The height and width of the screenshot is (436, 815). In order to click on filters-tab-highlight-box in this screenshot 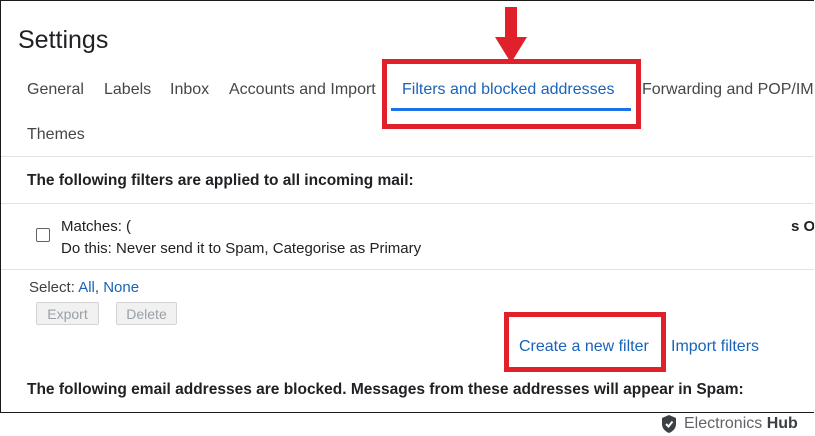, I will do `click(511, 94)`.